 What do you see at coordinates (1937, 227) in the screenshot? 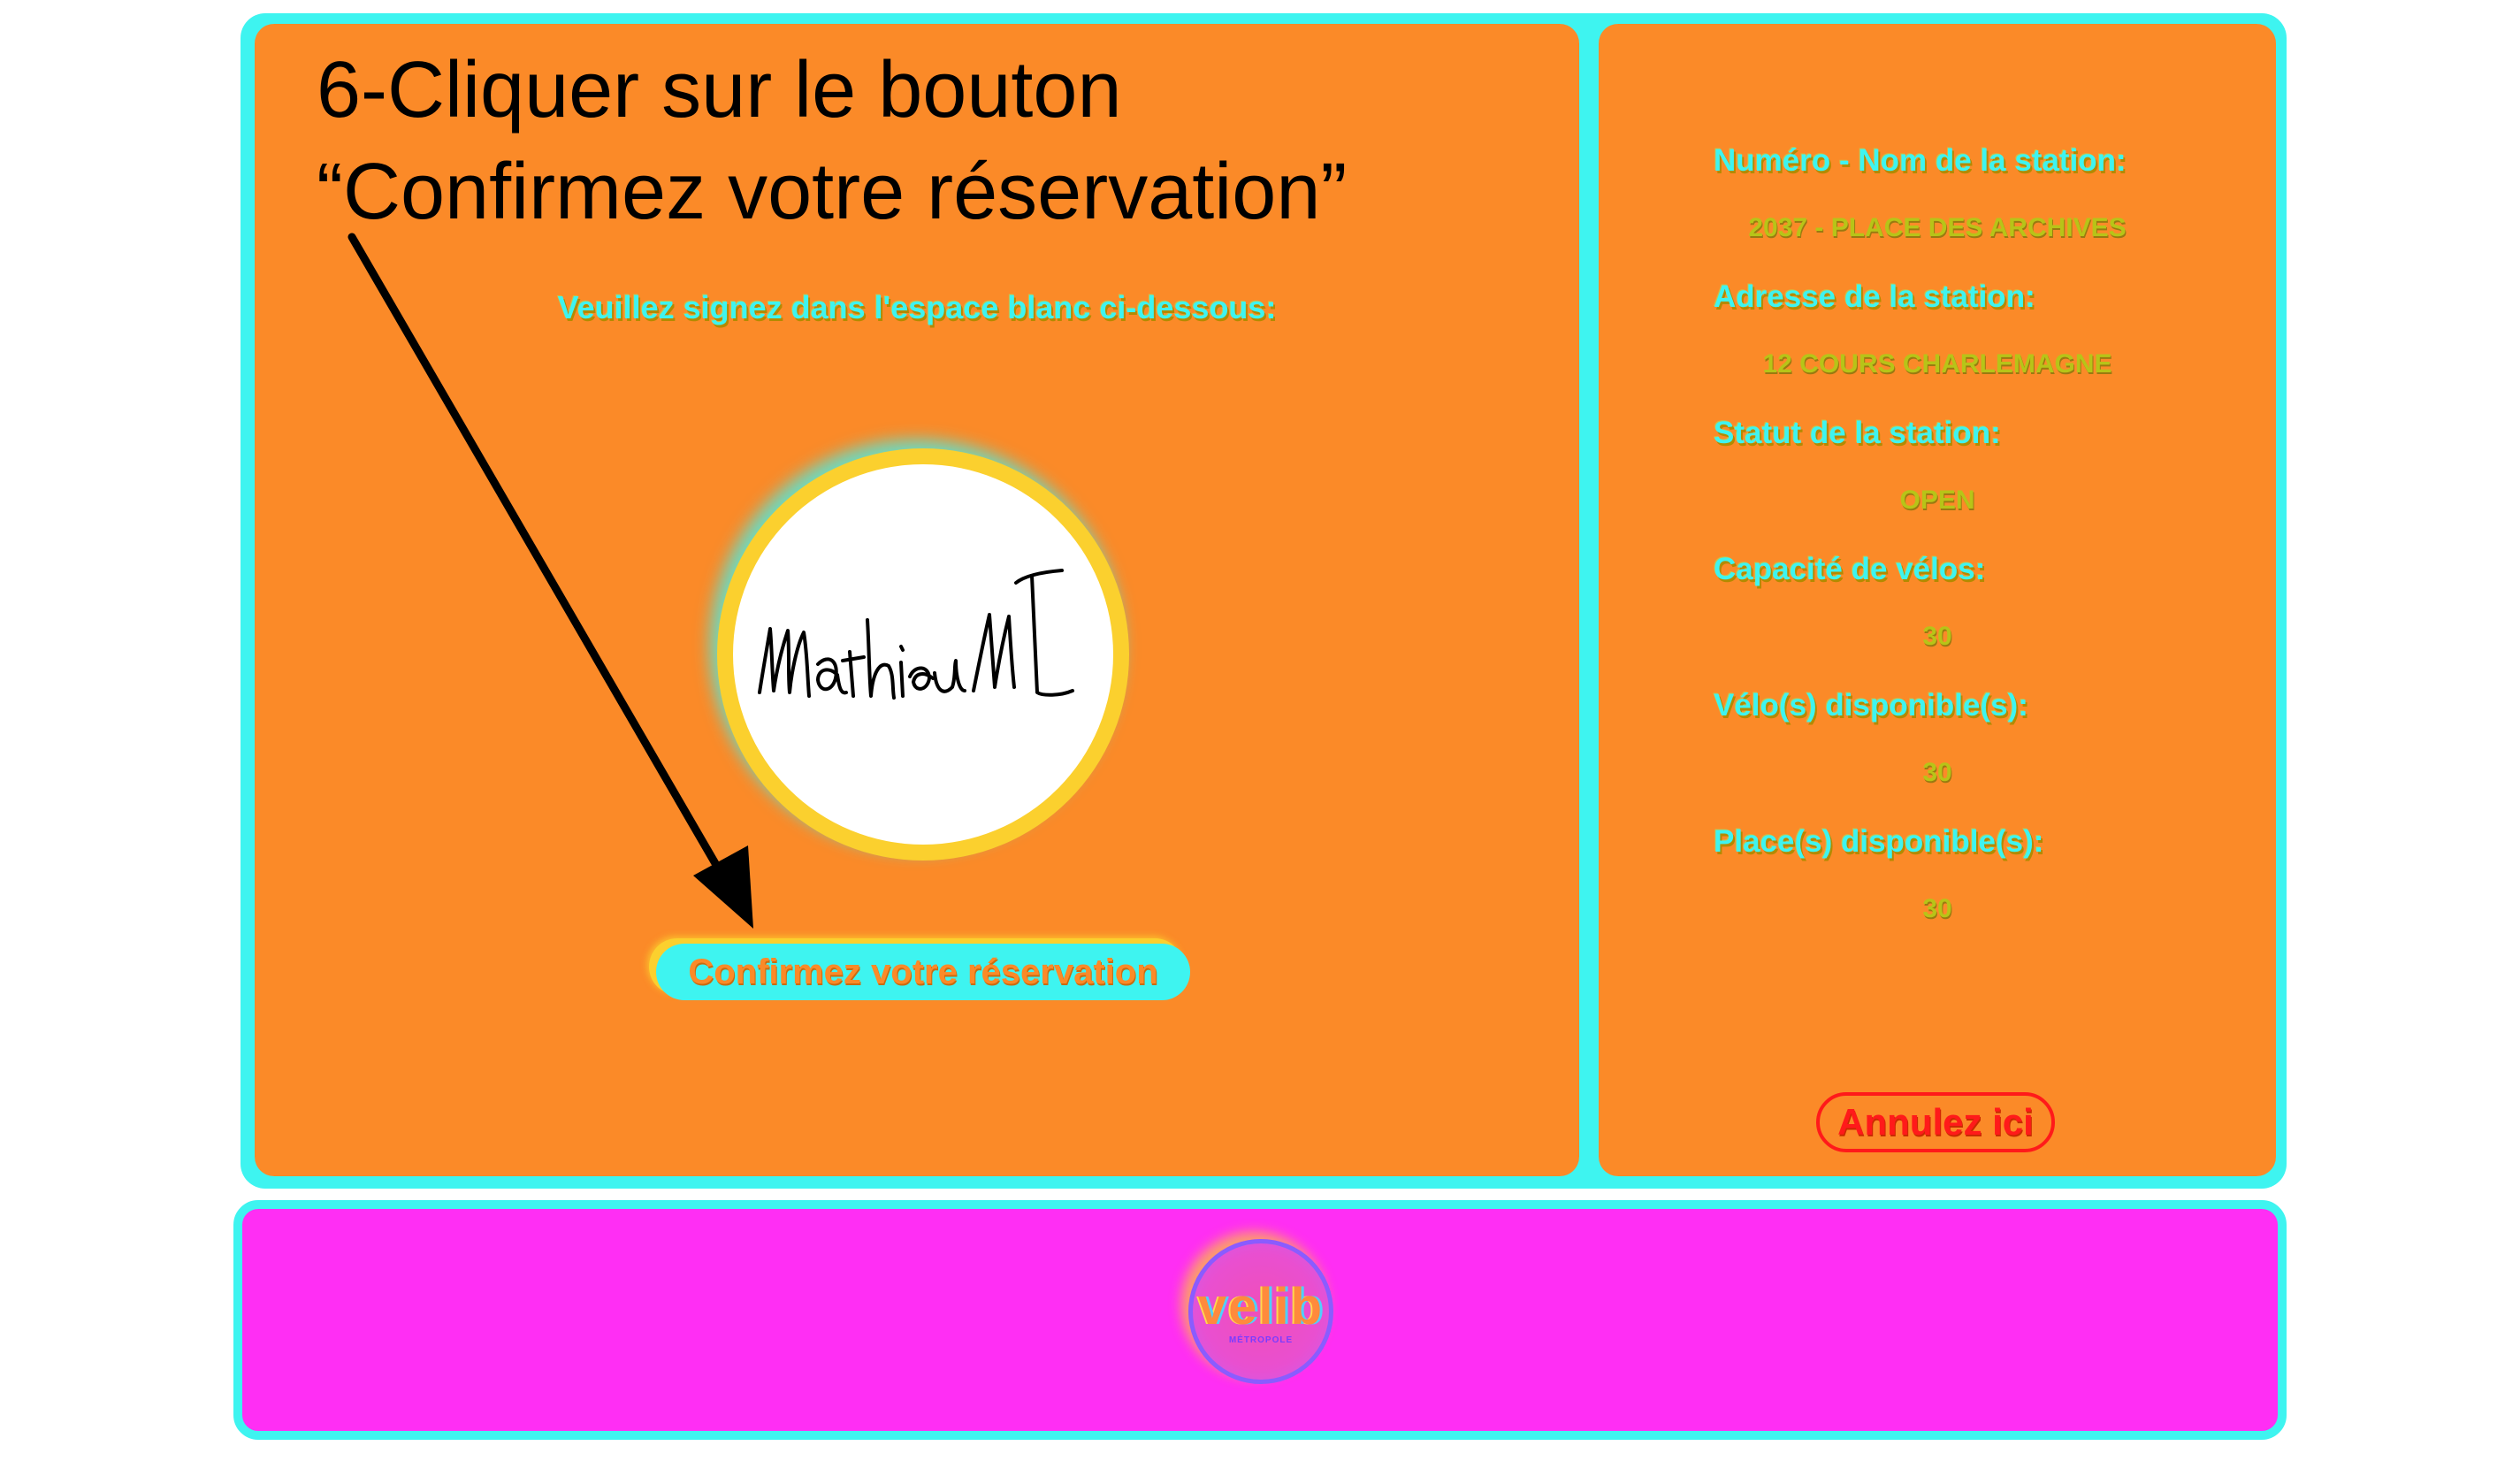
I see `station-number-name-value: 2037 - PLACE DES ARCHIVES` at bounding box center [1937, 227].